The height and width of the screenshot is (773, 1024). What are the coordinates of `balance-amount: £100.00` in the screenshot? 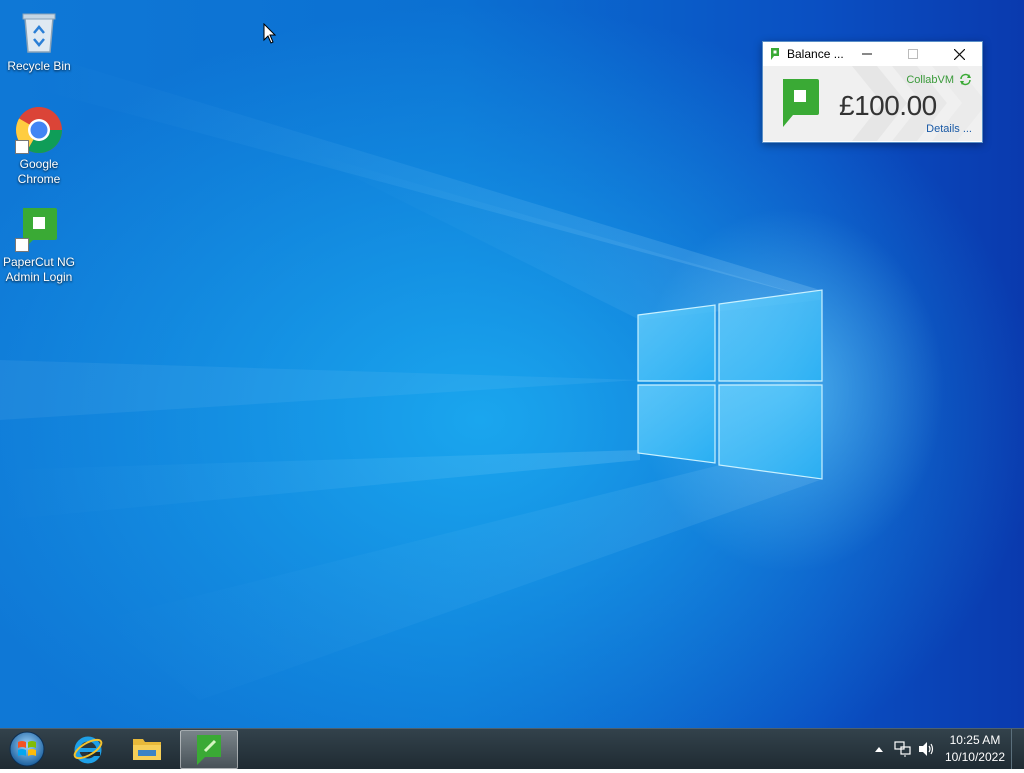 It's located at (888, 105).